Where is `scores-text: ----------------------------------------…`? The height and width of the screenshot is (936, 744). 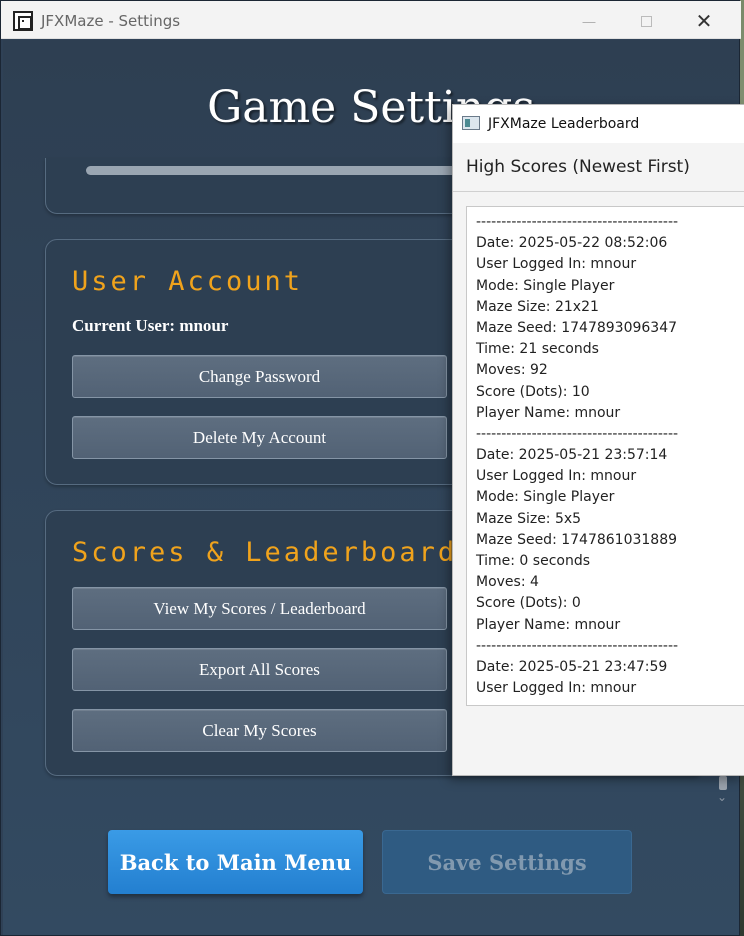 scores-text: ----------------------------------------… is located at coordinates (577, 455).